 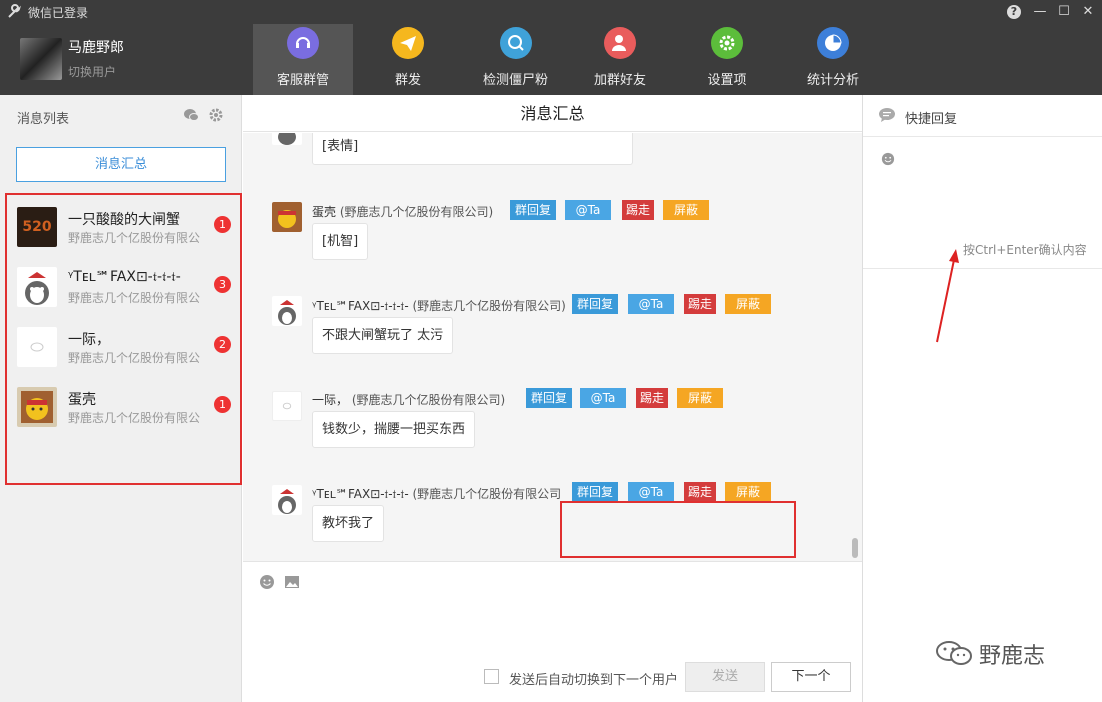 I want to click on settings-icon, so click(x=216, y=115).